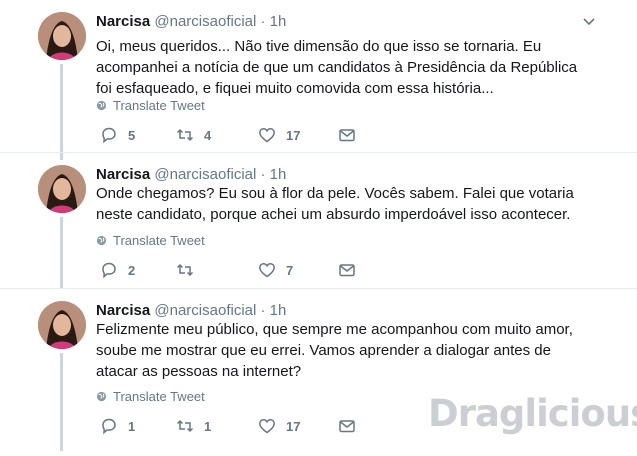 The image size is (637, 456). What do you see at coordinates (132, 270) in the screenshot?
I see `reply-count: 2` at bounding box center [132, 270].